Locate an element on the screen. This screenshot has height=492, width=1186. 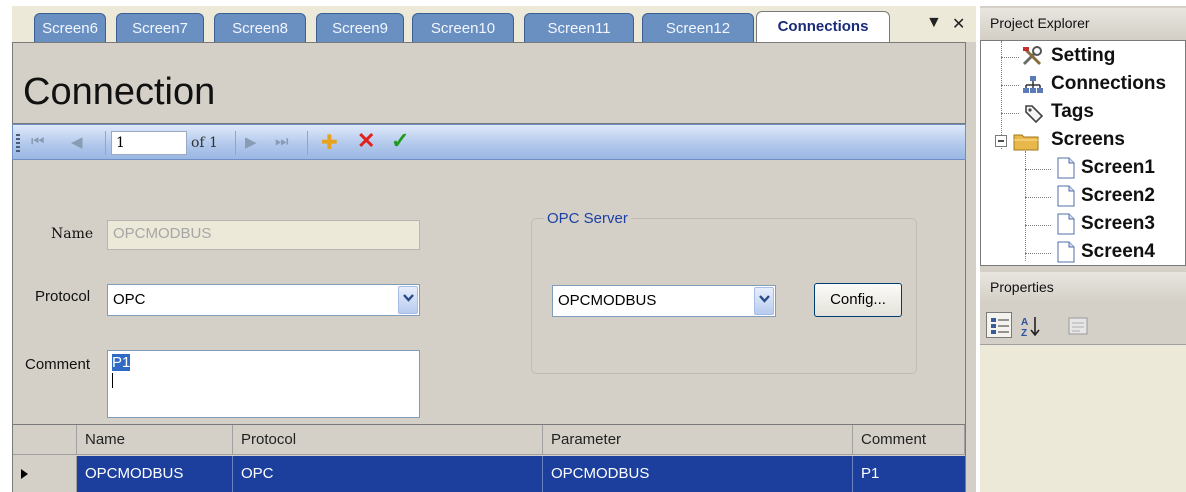
opc-server-group-title: OPC Server is located at coordinates (587, 218).